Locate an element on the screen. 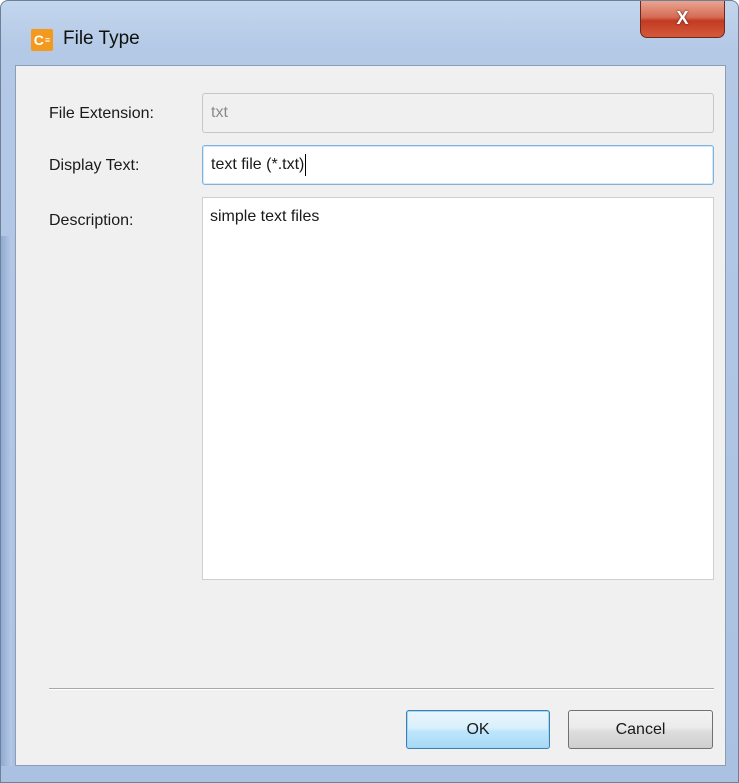  display-text-label: Display Text: is located at coordinates (94, 165).